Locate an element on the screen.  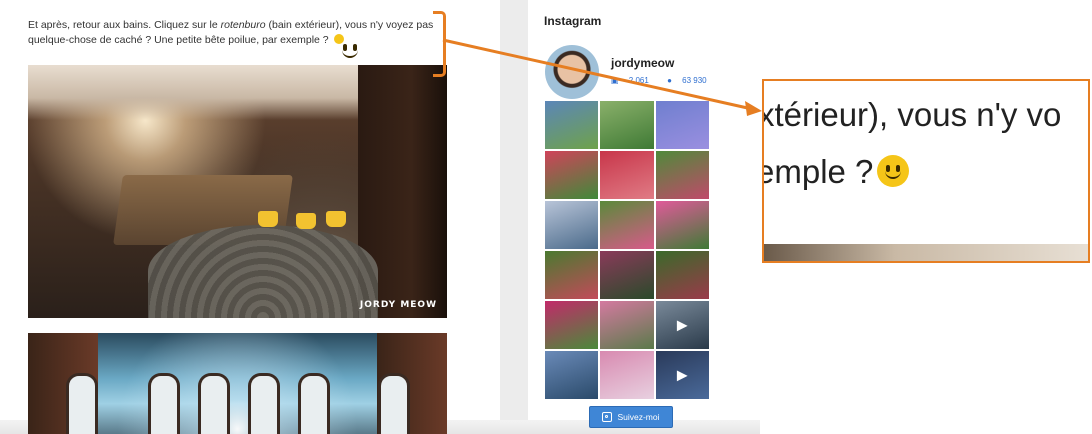
zoom-text-line-2: emple ? is located at coordinates (836, 172).